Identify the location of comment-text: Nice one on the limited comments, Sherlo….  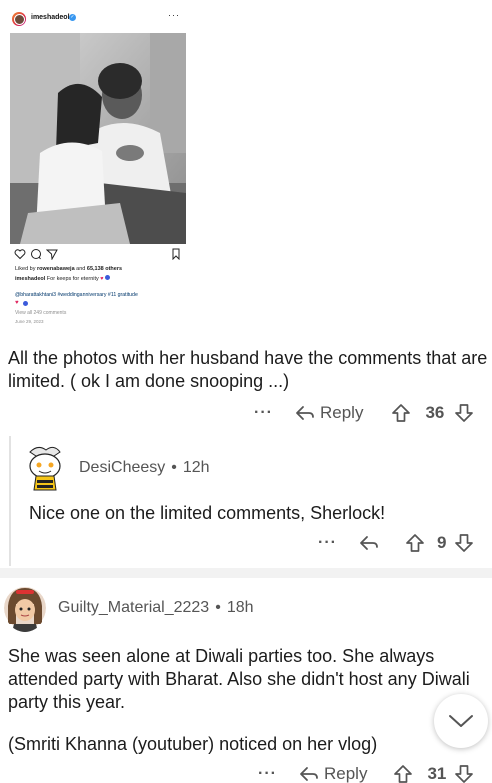
(207, 513).